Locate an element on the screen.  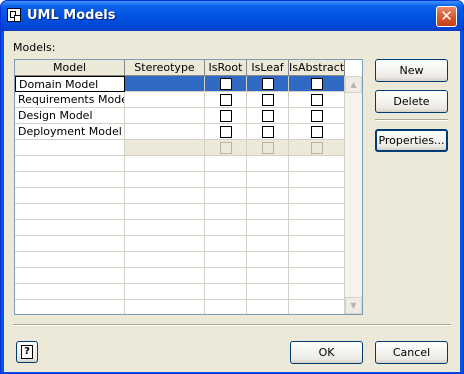
cancel-button: Cancel is located at coordinates (411, 352).